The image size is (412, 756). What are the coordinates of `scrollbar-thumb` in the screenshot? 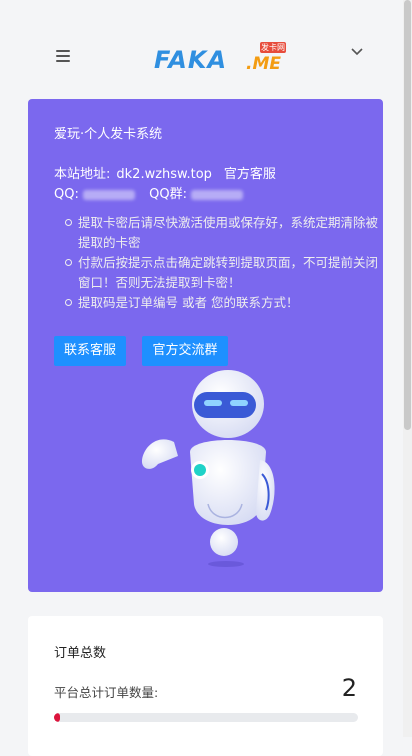 It's located at (407, 215).